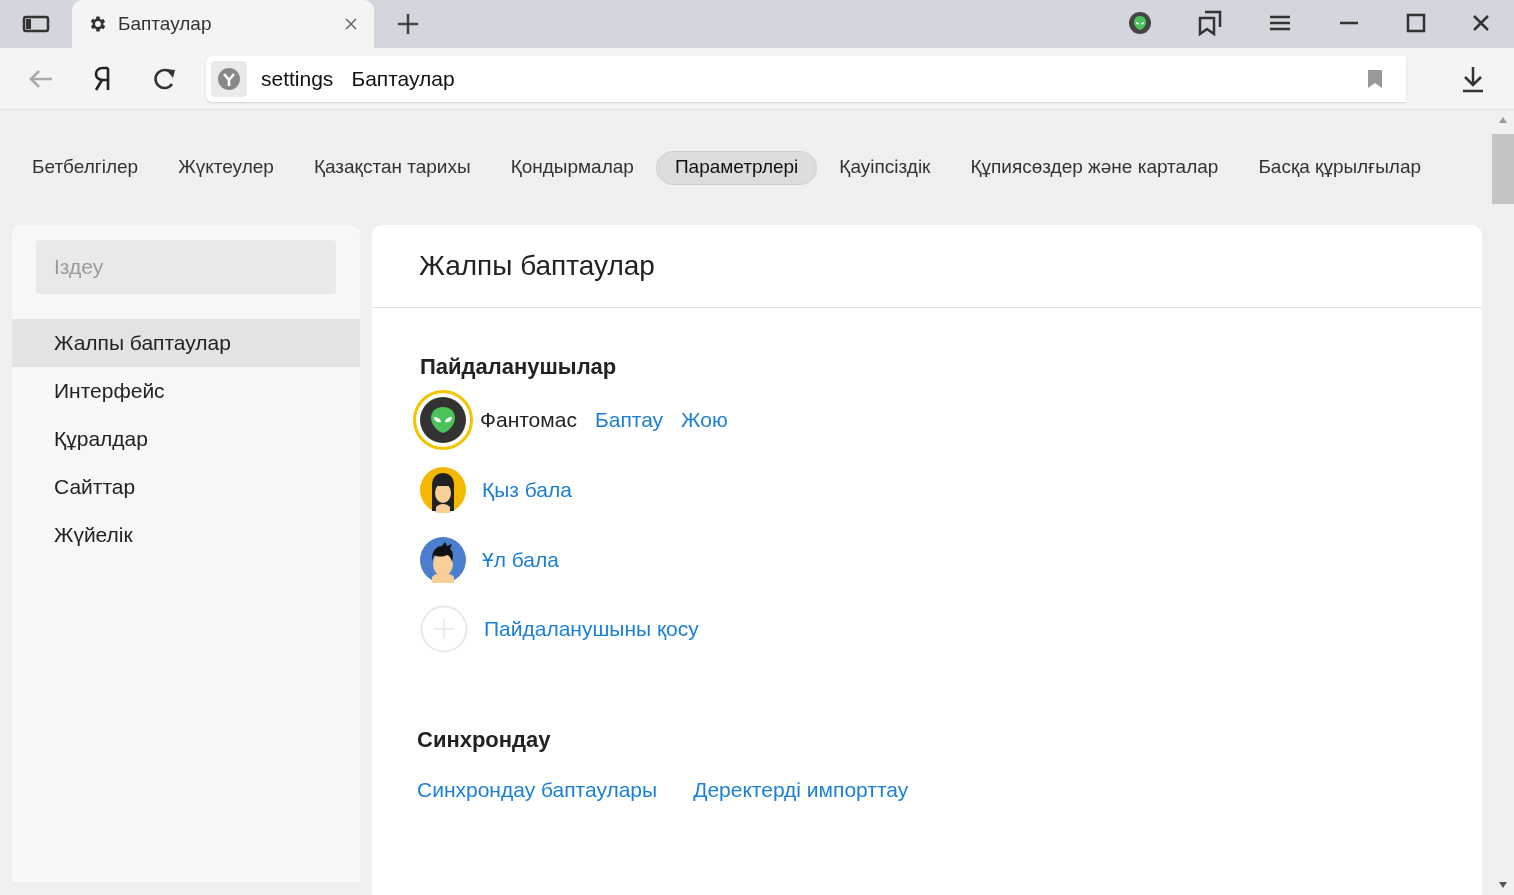 Image resolution: width=1514 pixels, height=895 pixels. What do you see at coordinates (520, 560) in the screenshot?
I see `user-link: Ұл бала` at bounding box center [520, 560].